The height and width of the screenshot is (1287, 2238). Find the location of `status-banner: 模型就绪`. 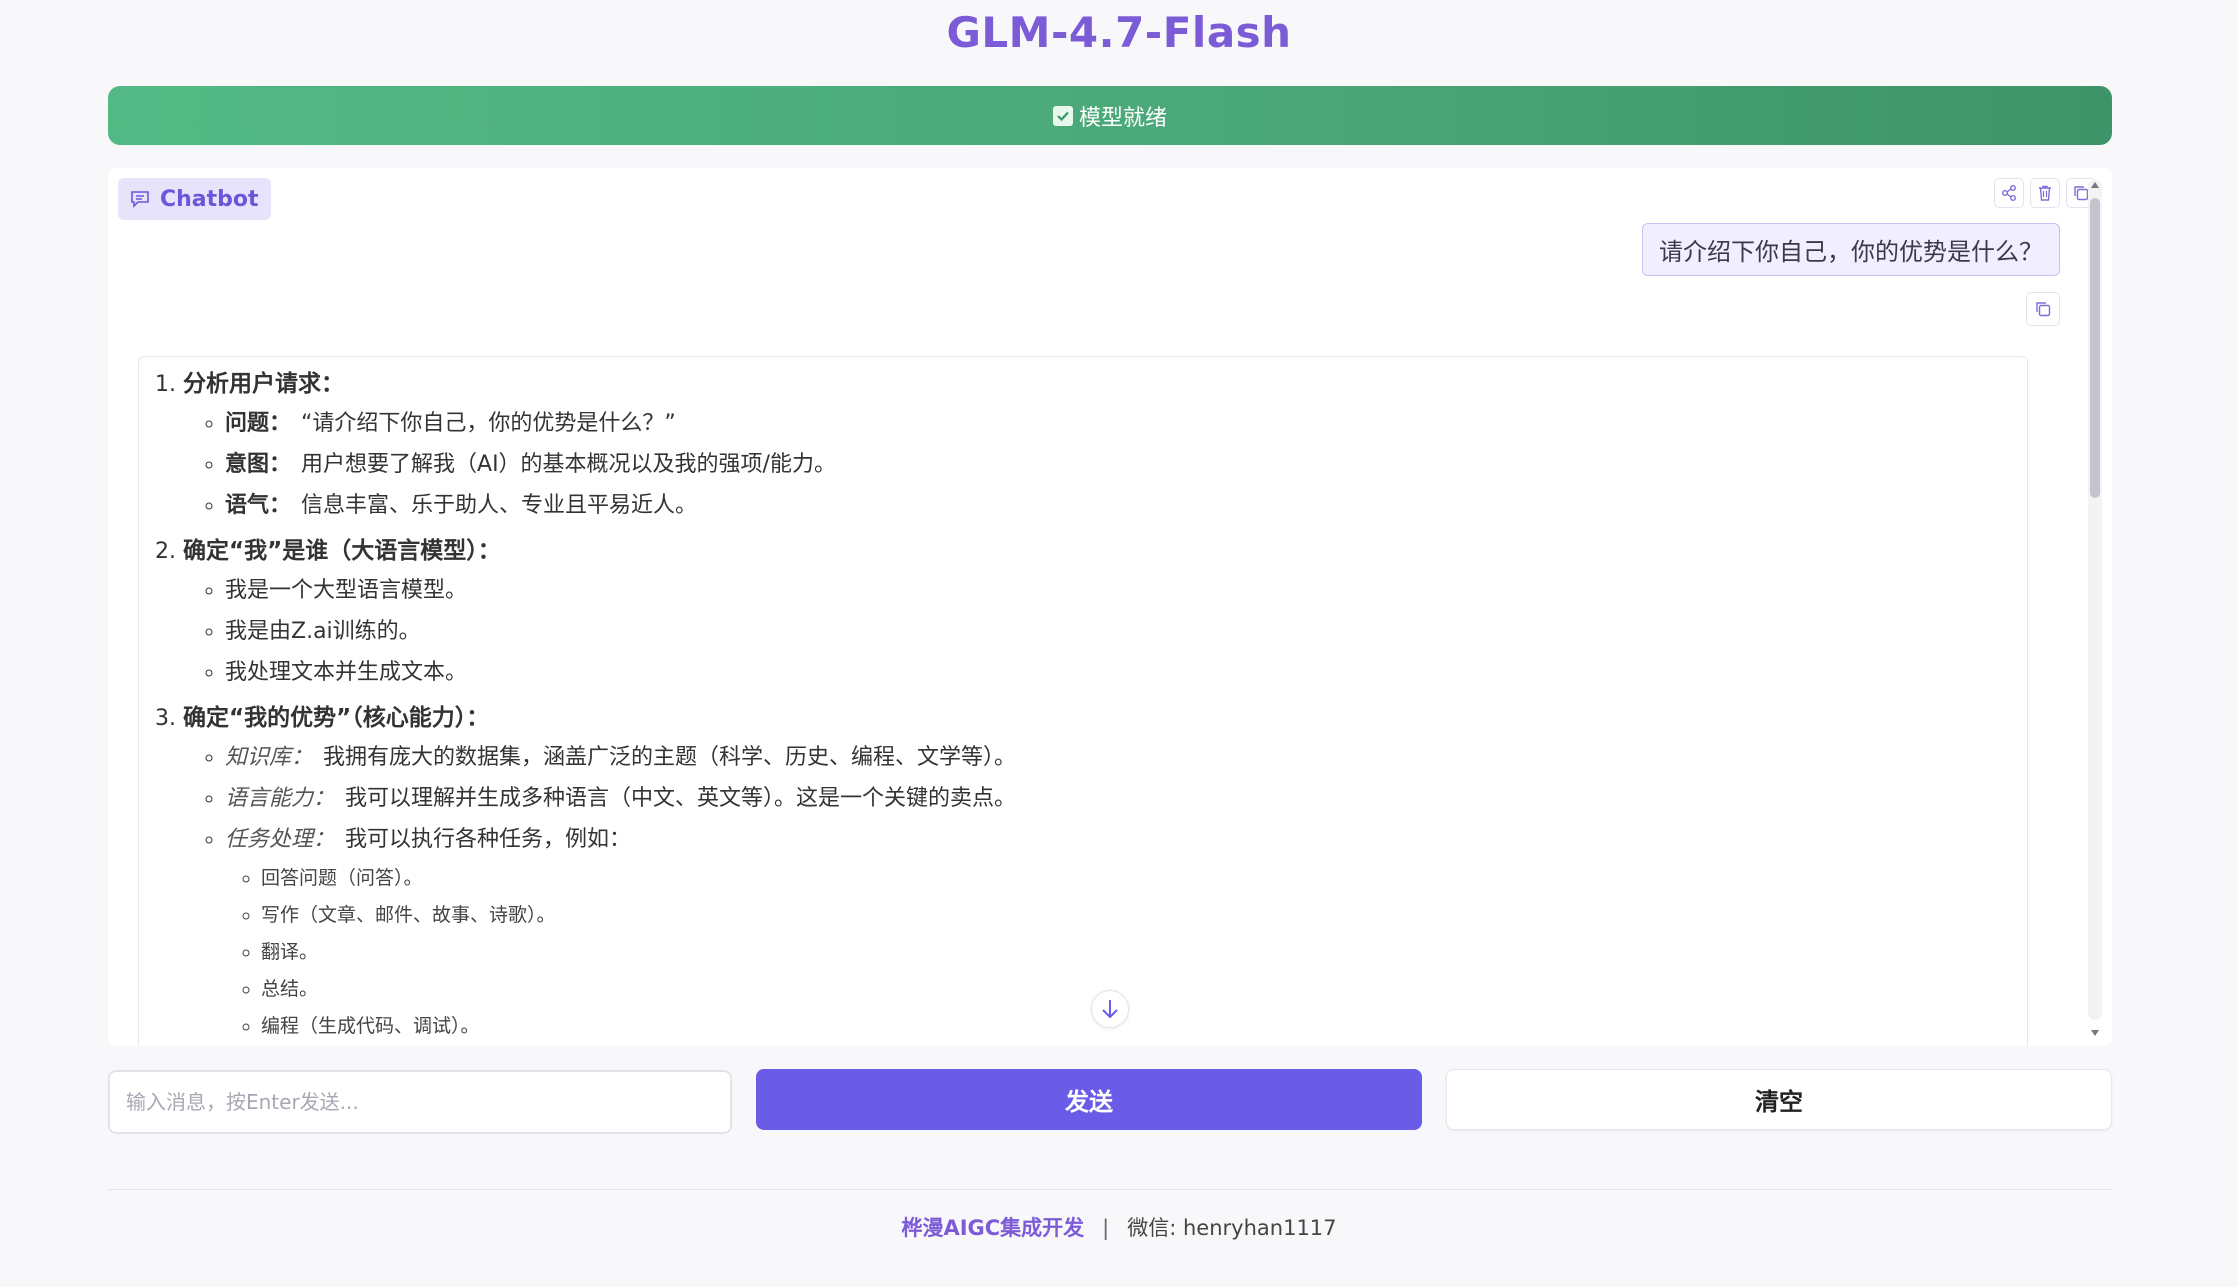

status-banner: 模型就绪 is located at coordinates (1110, 115).